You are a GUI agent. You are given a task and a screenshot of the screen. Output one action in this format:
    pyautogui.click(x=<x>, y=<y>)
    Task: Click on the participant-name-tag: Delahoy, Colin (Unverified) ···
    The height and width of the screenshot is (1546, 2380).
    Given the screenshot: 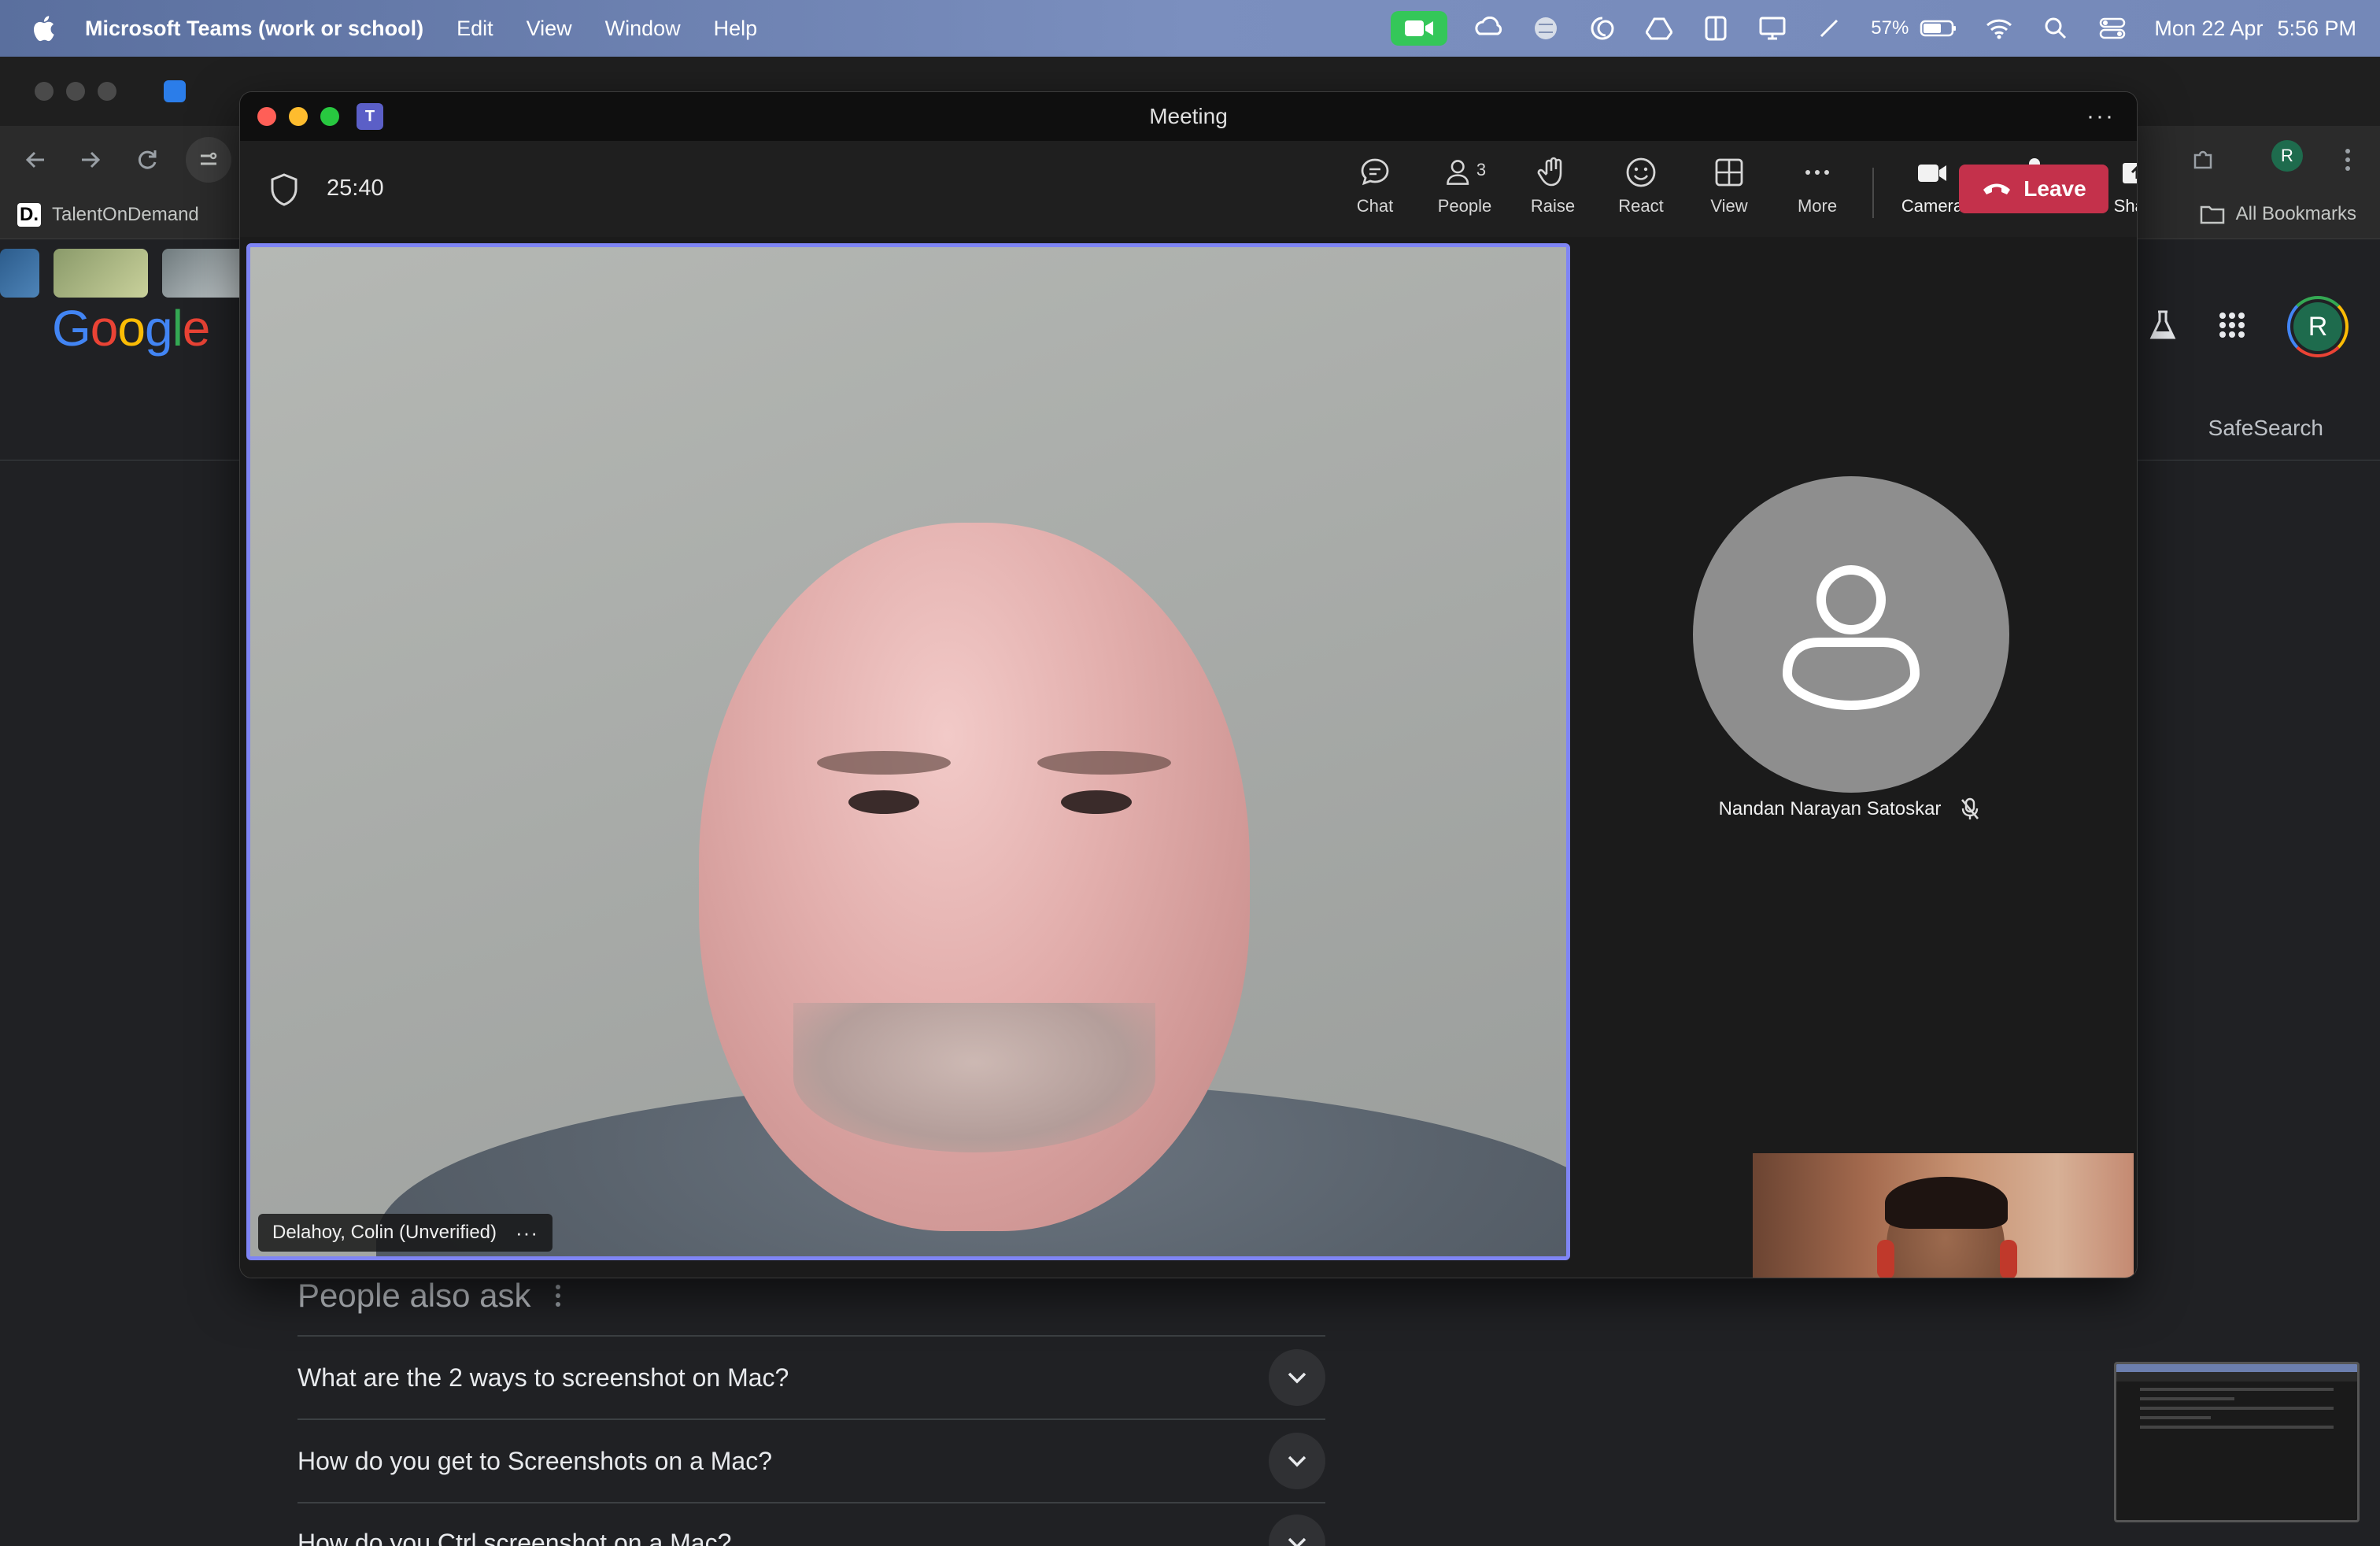 What is the action you would take?
    pyautogui.click(x=405, y=1233)
    